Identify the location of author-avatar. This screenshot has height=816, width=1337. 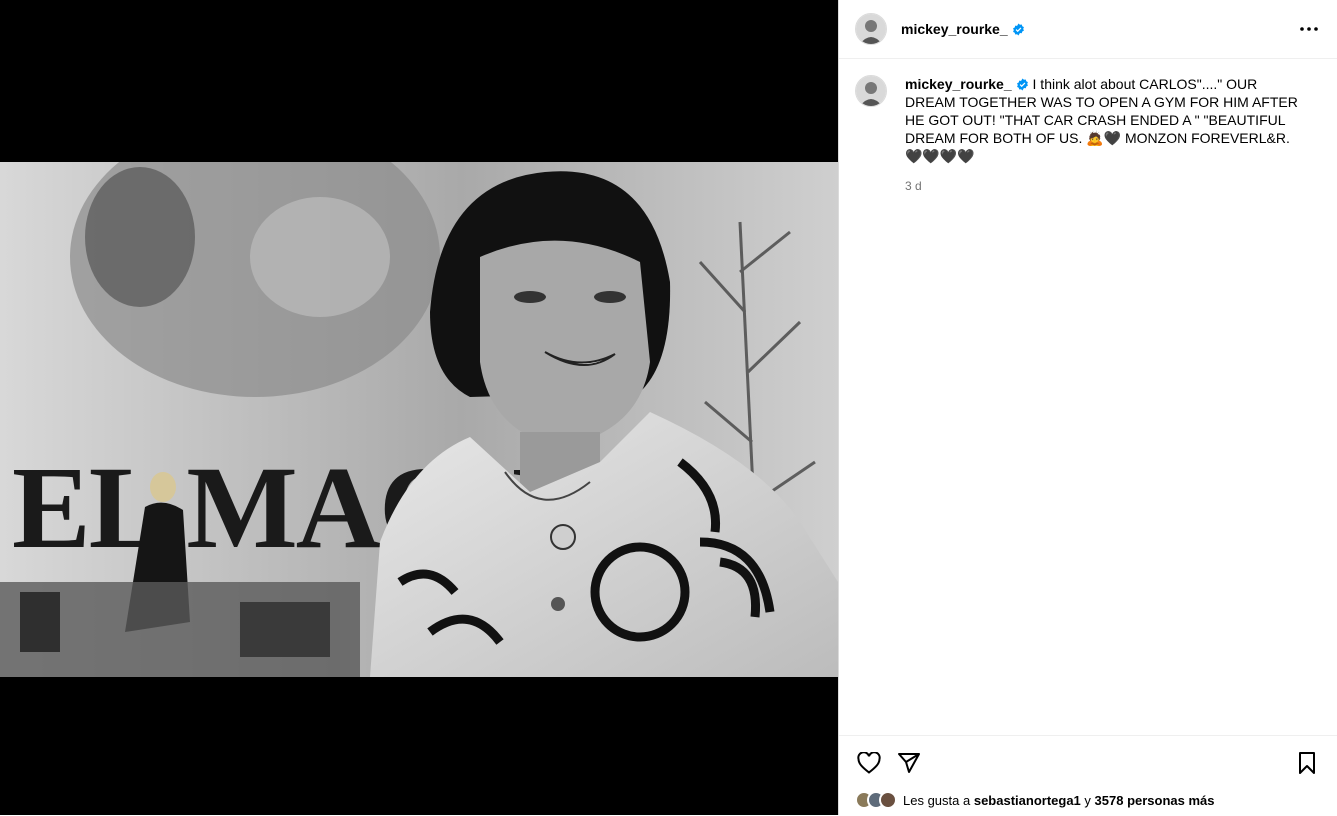
(871, 29).